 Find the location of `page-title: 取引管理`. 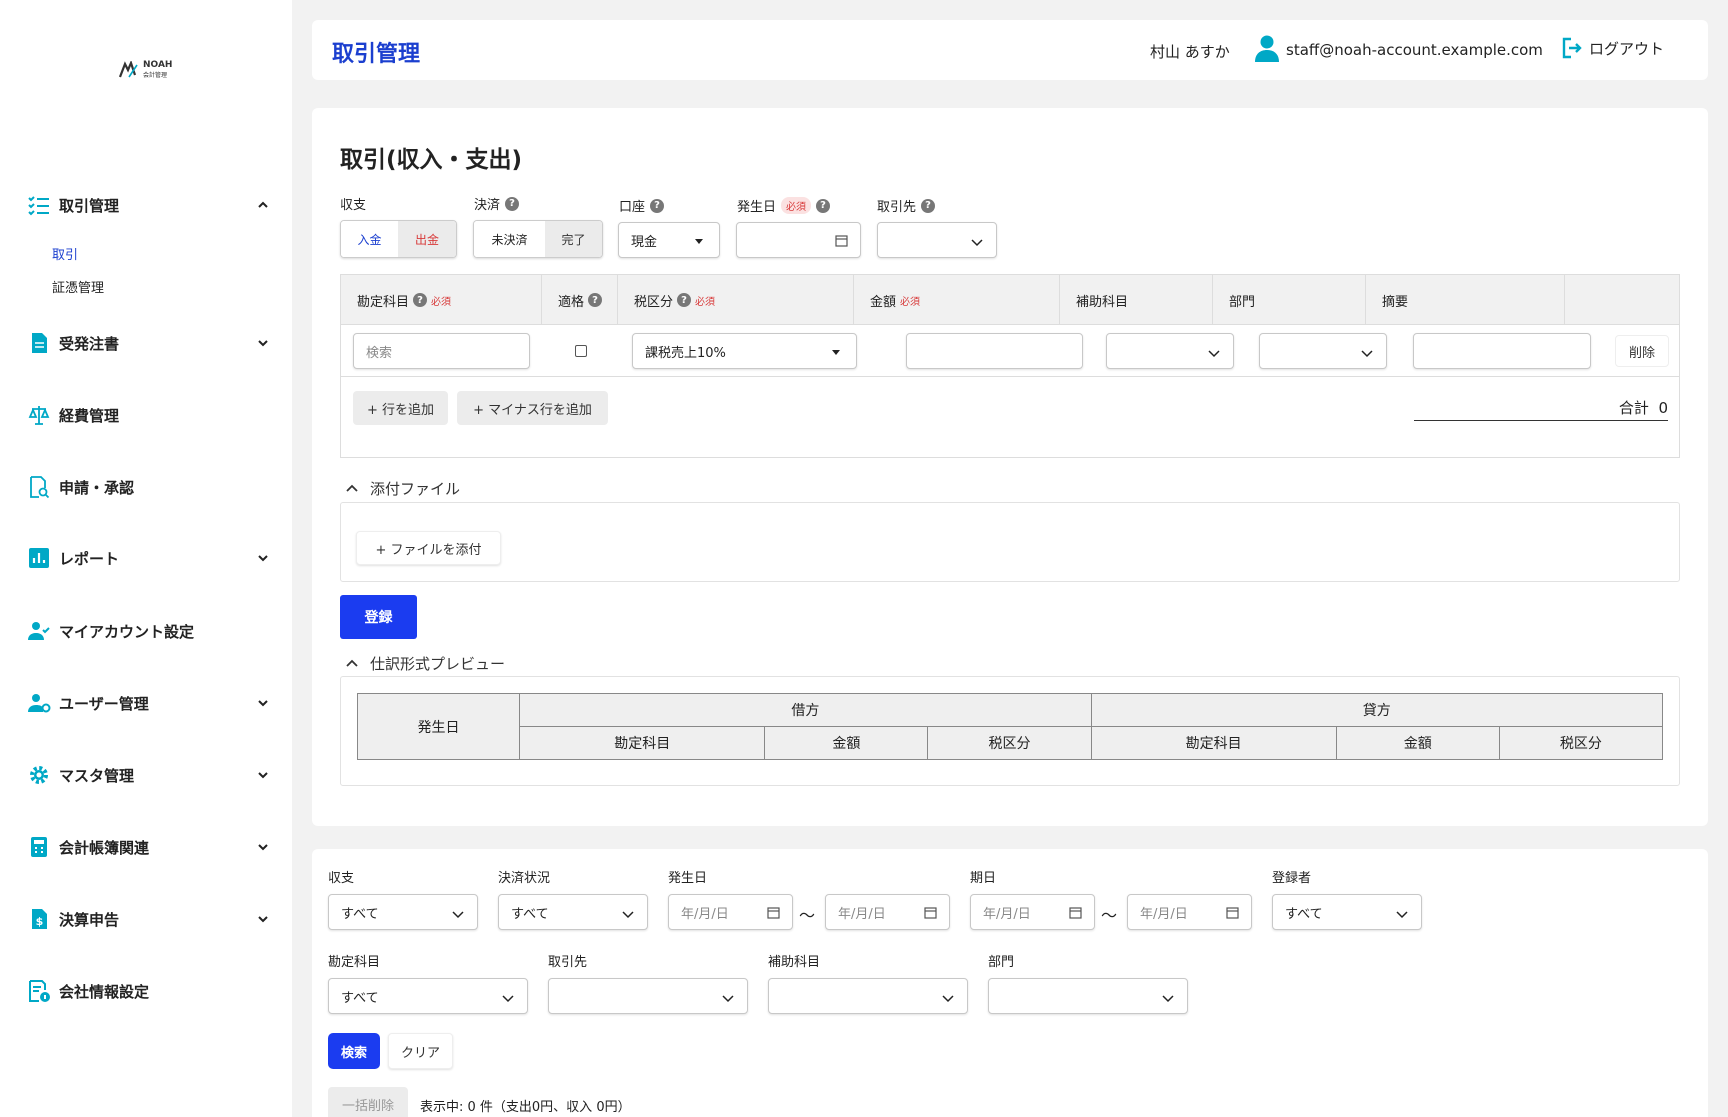

page-title: 取引管理 is located at coordinates (376, 54).